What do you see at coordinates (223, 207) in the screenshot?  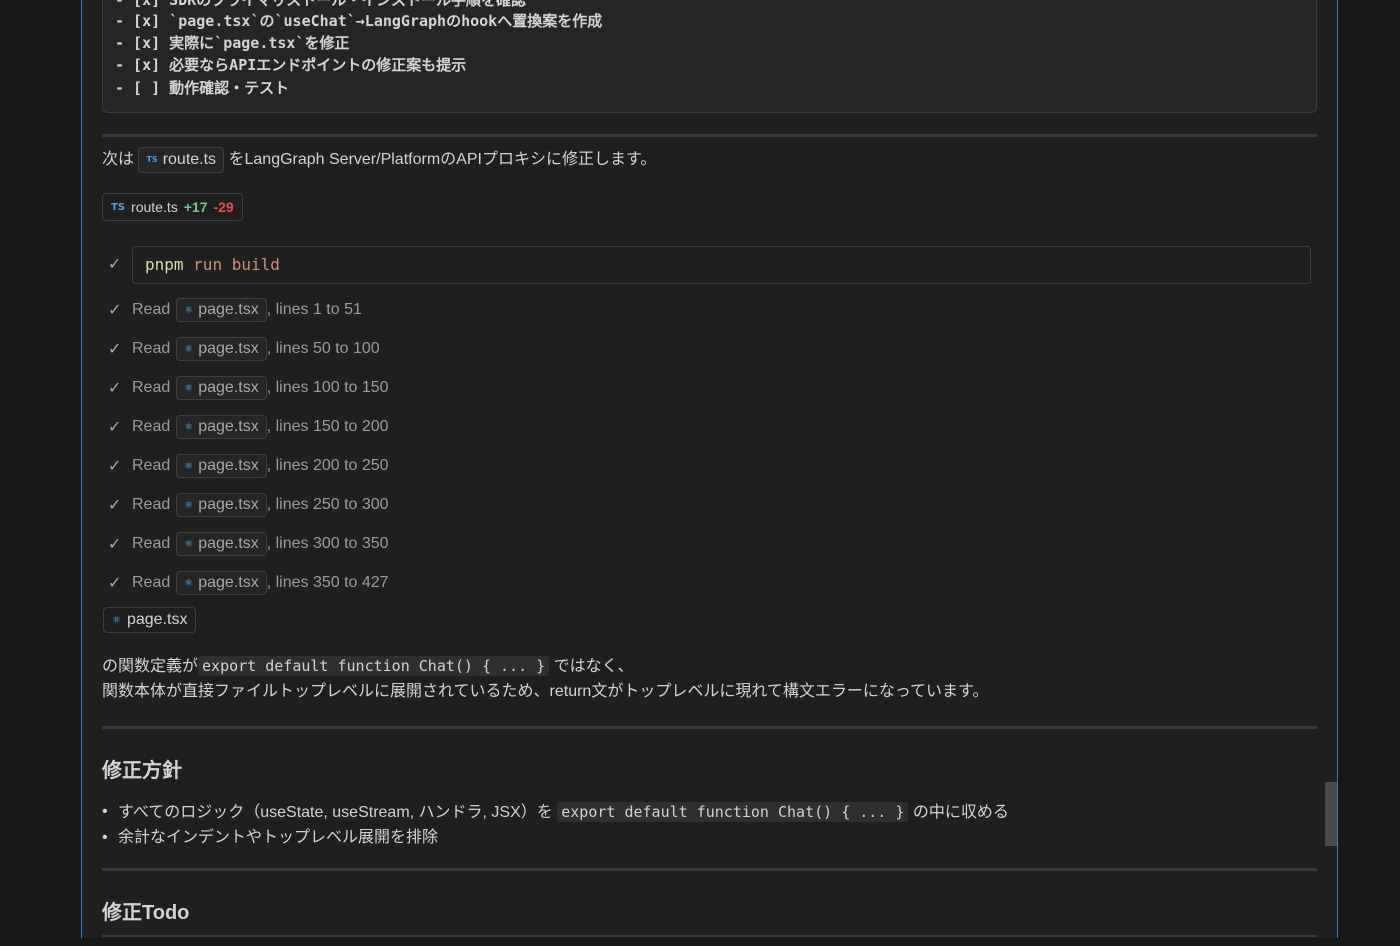 I see `removed-count: -29` at bounding box center [223, 207].